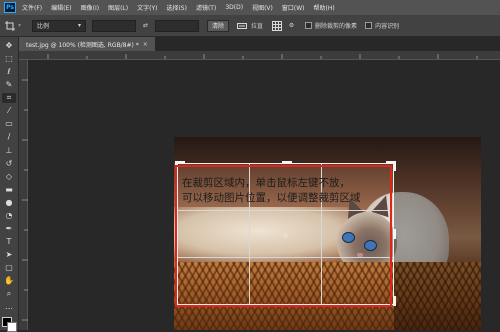 The height and width of the screenshot is (332, 500). What do you see at coordinates (257, 25) in the screenshot?
I see `straighten-label: 拉直` at bounding box center [257, 25].